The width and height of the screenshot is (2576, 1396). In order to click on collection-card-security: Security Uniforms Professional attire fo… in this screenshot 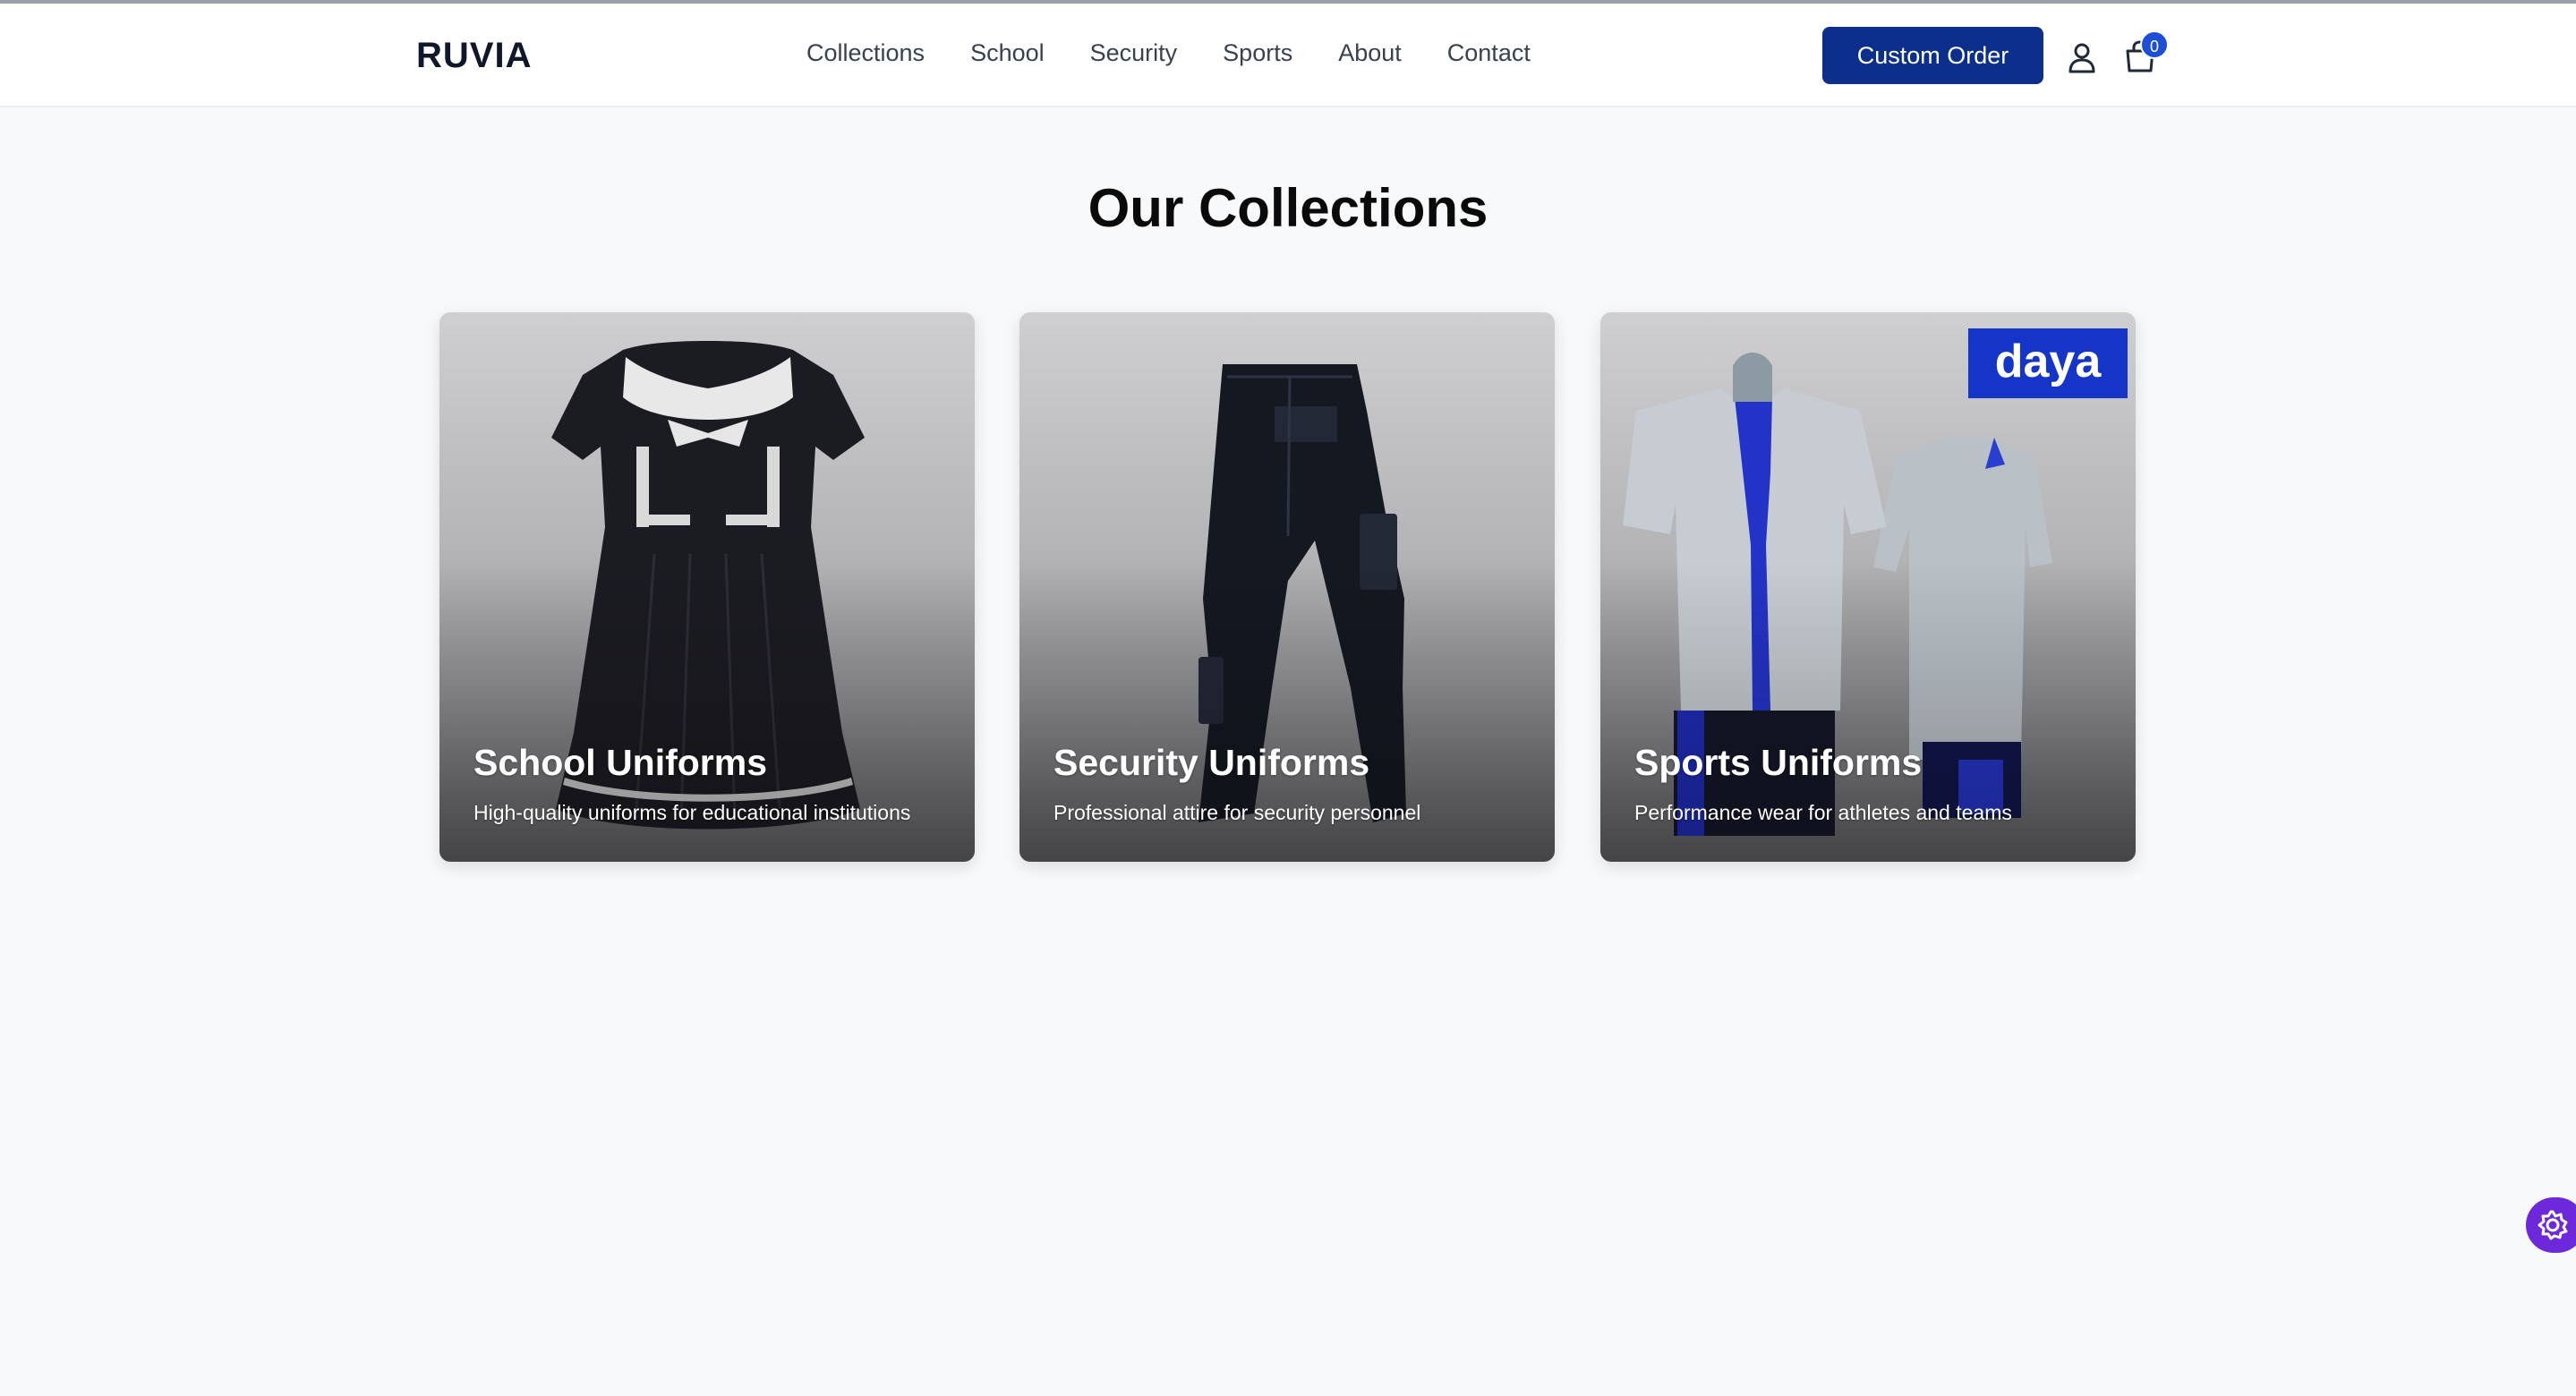, I will do `click(1287, 587)`.